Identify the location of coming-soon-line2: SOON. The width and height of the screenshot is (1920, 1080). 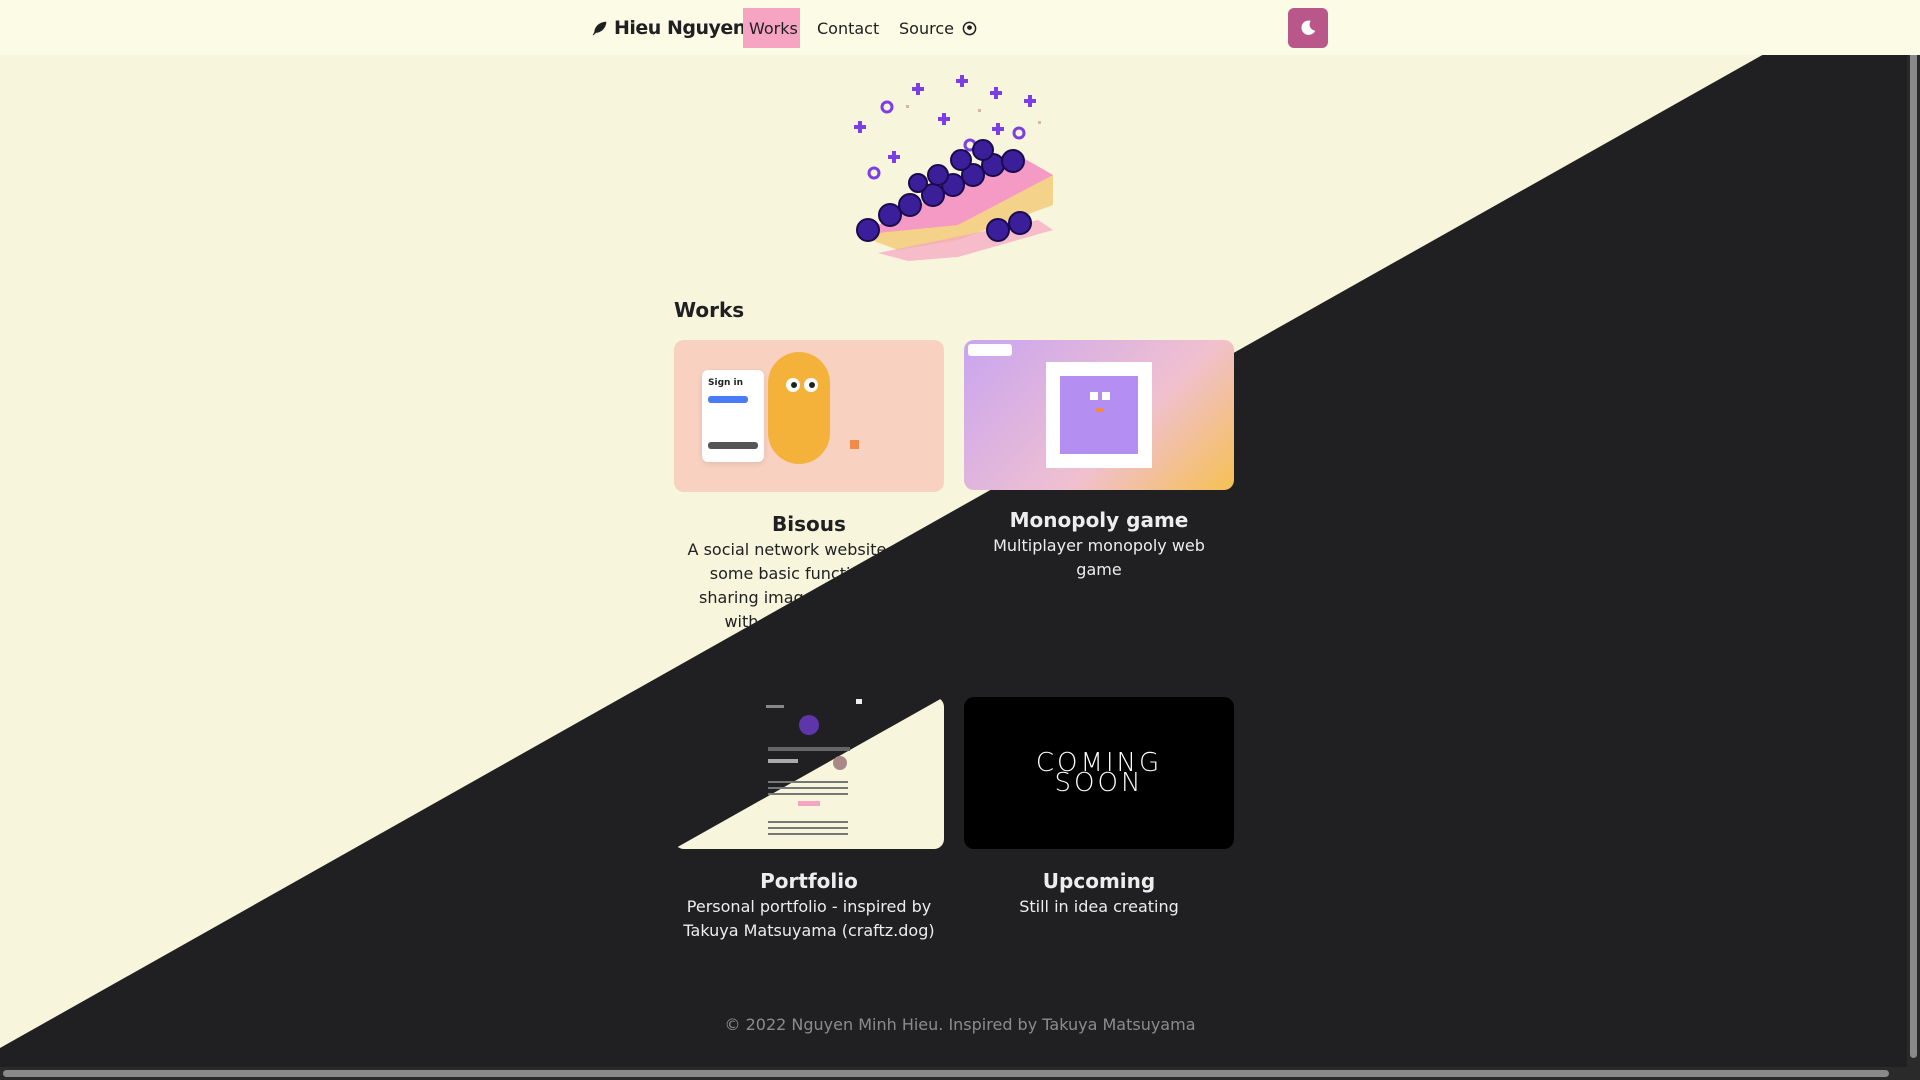
(1099, 783).